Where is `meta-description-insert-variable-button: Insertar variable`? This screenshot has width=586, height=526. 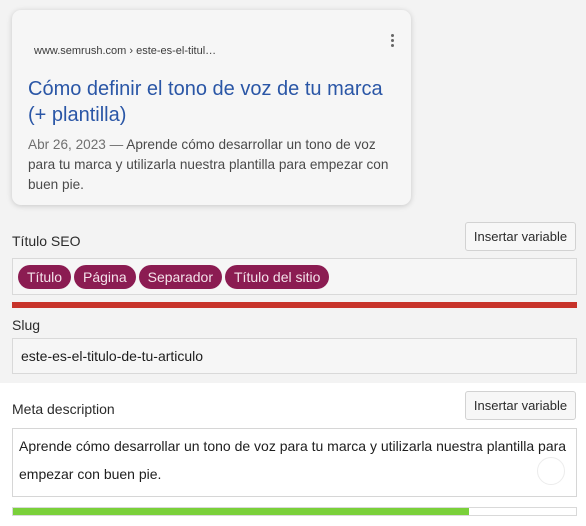 meta-description-insert-variable-button: Insertar variable is located at coordinates (520, 405).